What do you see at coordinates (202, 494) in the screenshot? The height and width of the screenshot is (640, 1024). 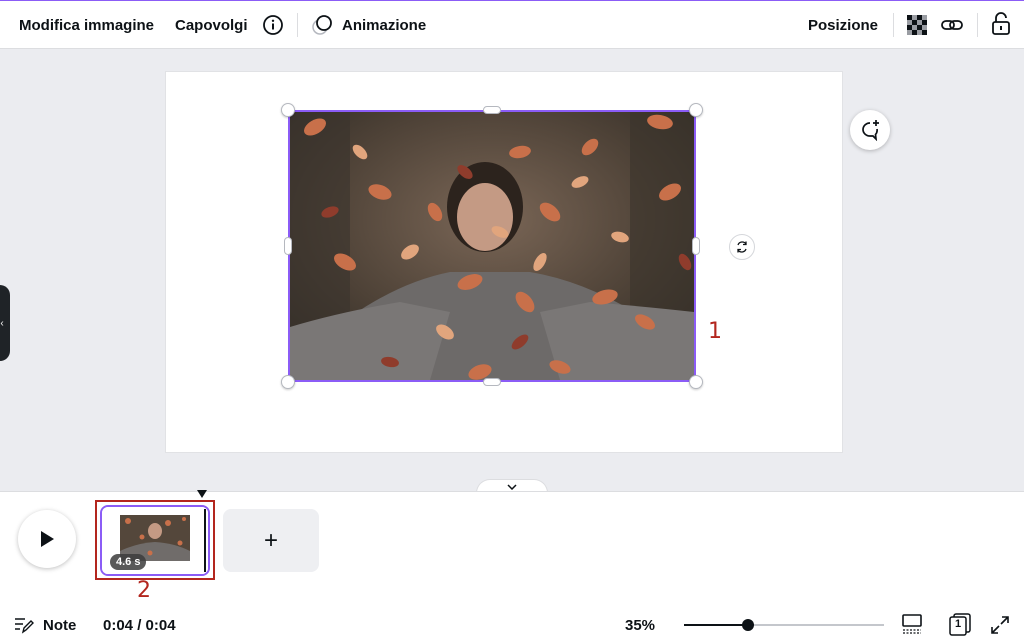 I see `playhead-marker` at bounding box center [202, 494].